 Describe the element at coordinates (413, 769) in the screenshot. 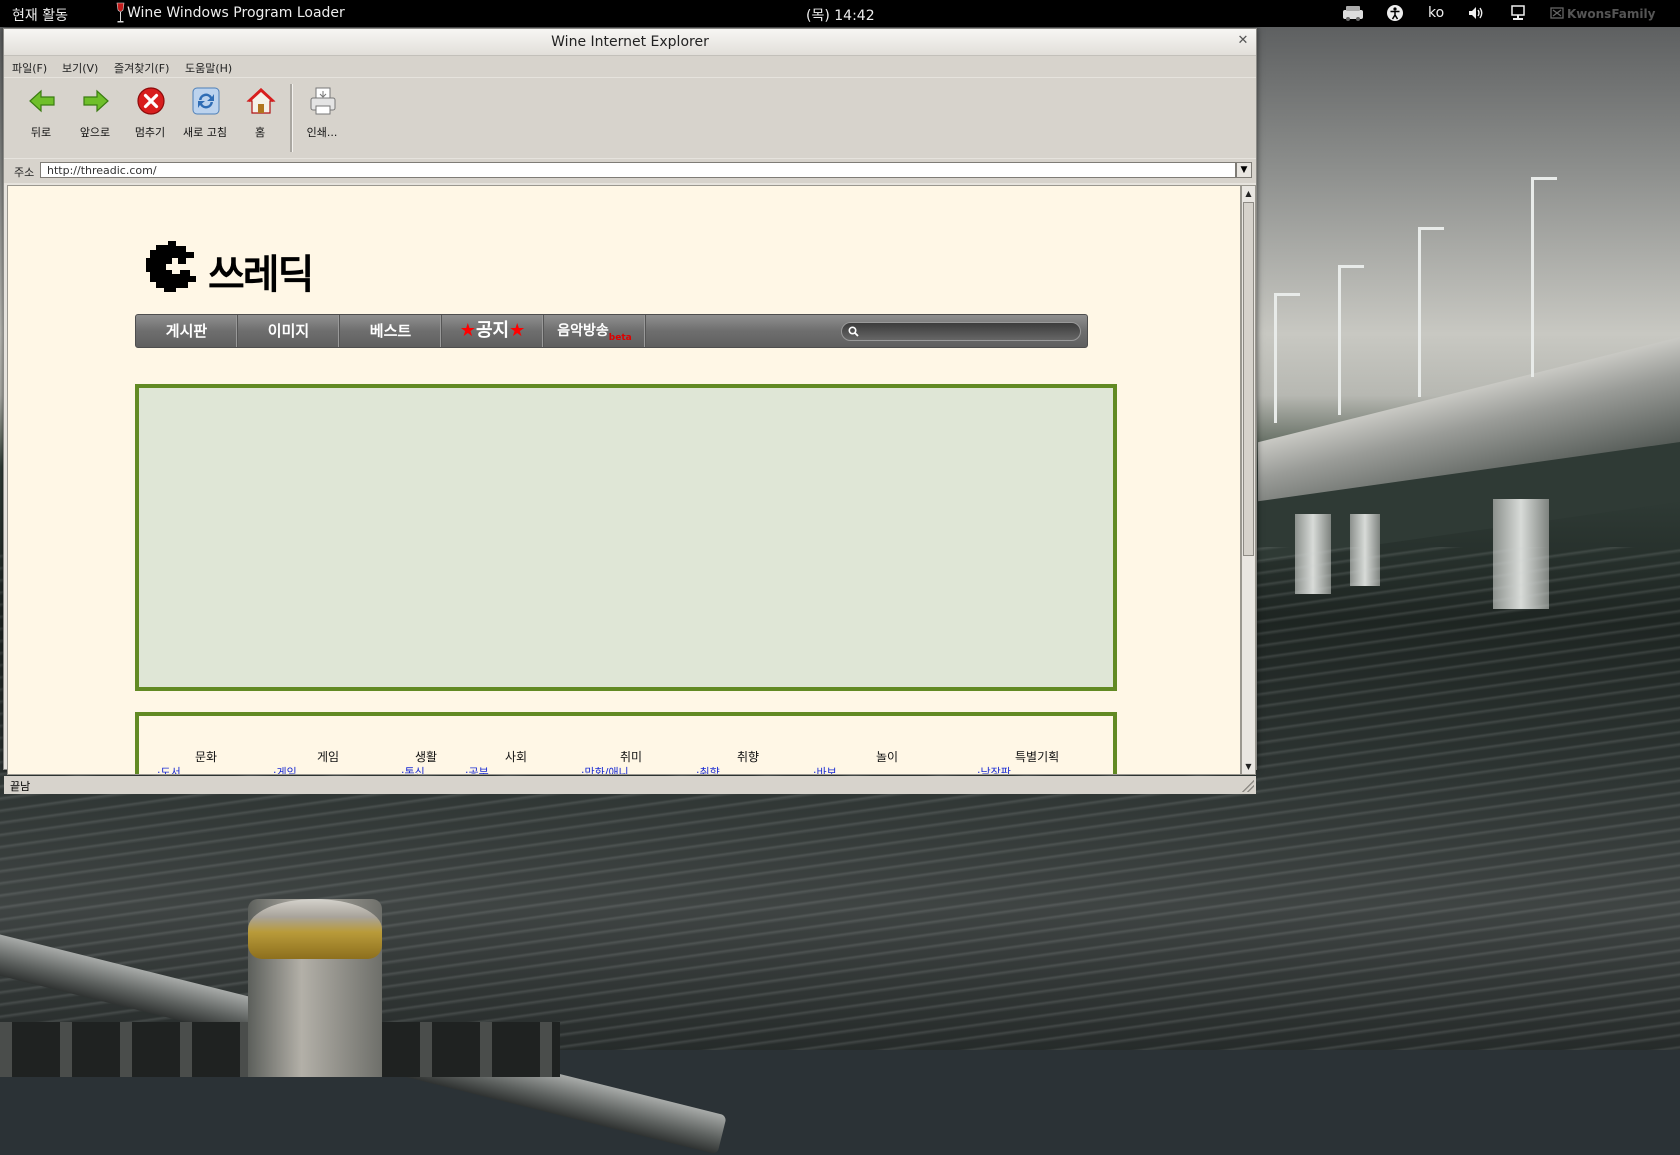

I see `category-link: ·통신` at that location.